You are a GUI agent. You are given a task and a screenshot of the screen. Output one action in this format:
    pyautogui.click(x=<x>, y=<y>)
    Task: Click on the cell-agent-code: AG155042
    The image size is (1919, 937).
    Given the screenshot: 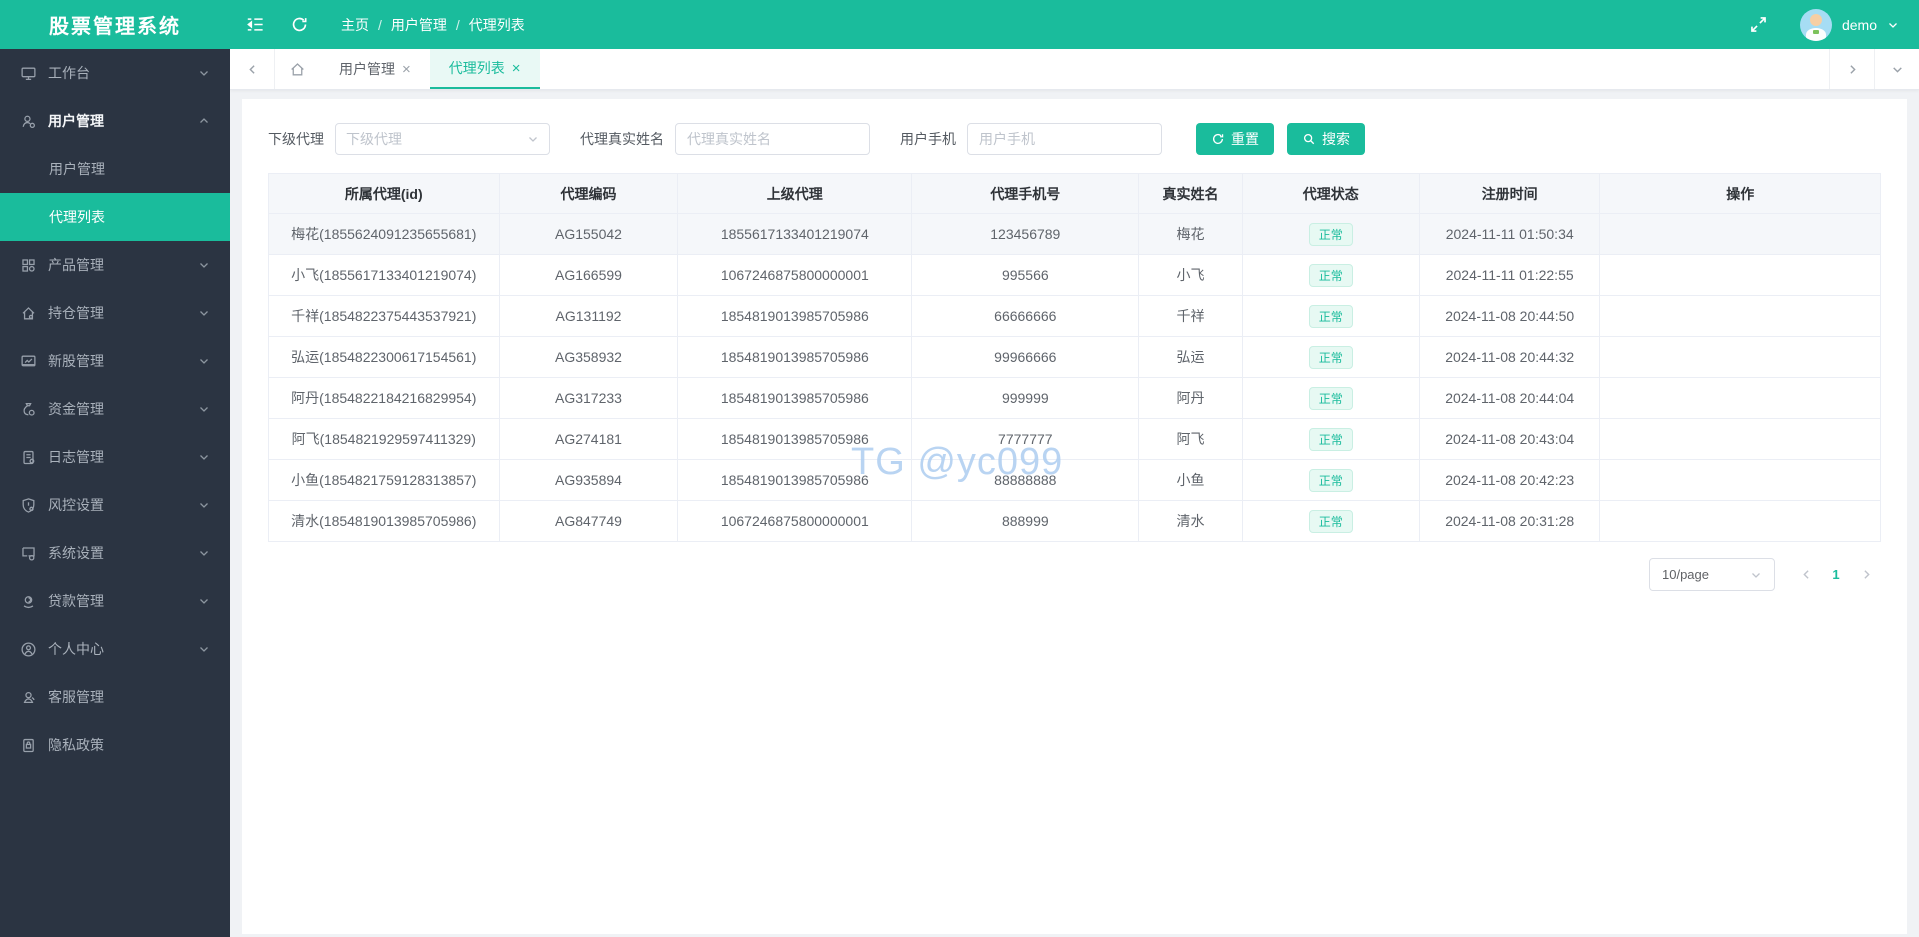 What is the action you would take?
    pyautogui.click(x=588, y=234)
    